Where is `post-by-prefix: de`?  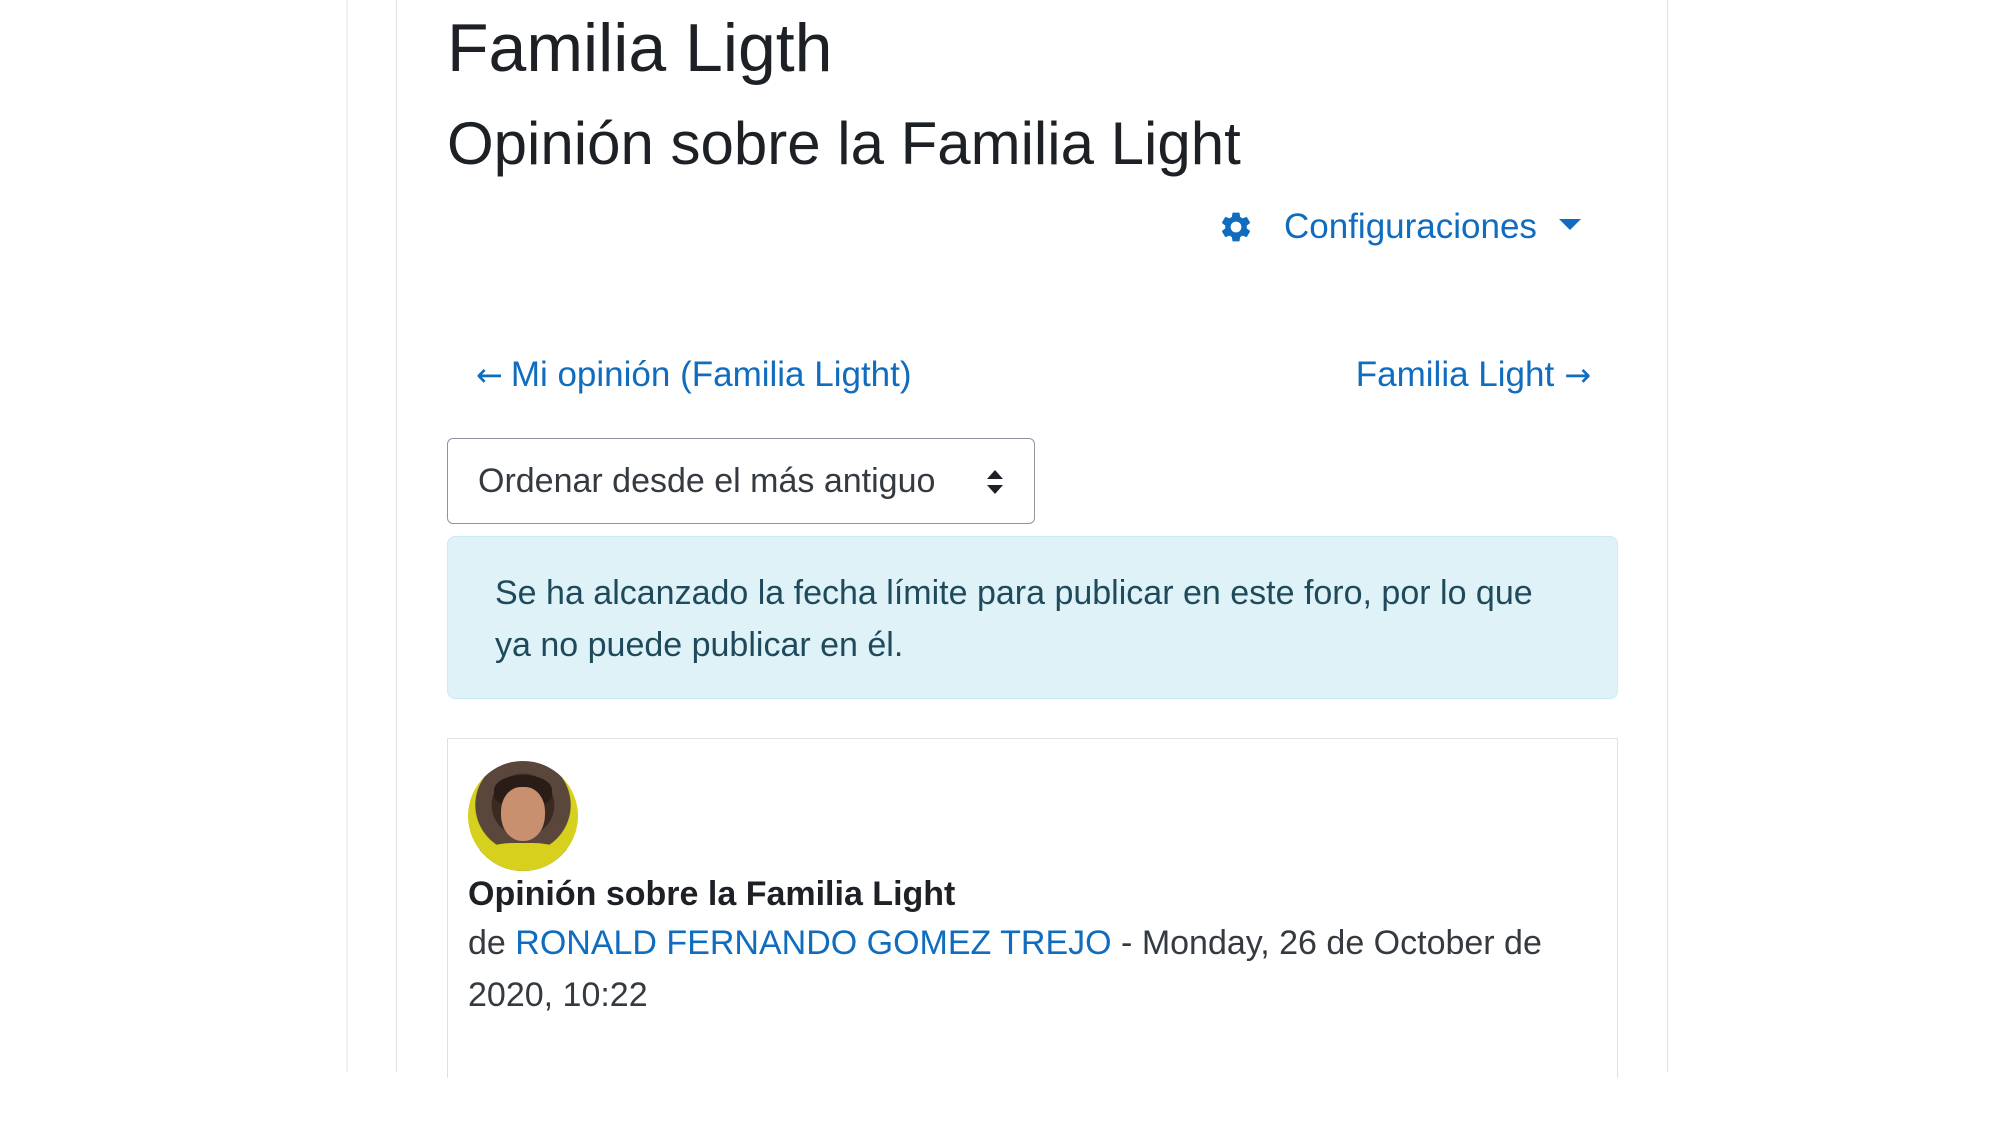
post-by-prefix: de is located at coordinates (487, 943).